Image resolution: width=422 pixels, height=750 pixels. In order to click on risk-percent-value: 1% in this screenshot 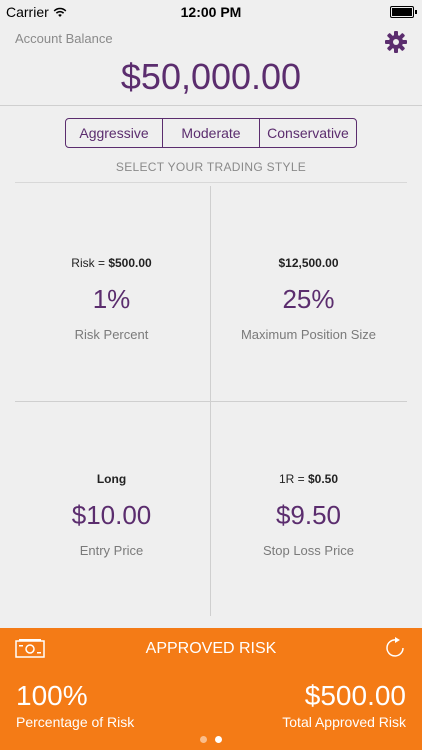, I will do `click(111, 299)`.